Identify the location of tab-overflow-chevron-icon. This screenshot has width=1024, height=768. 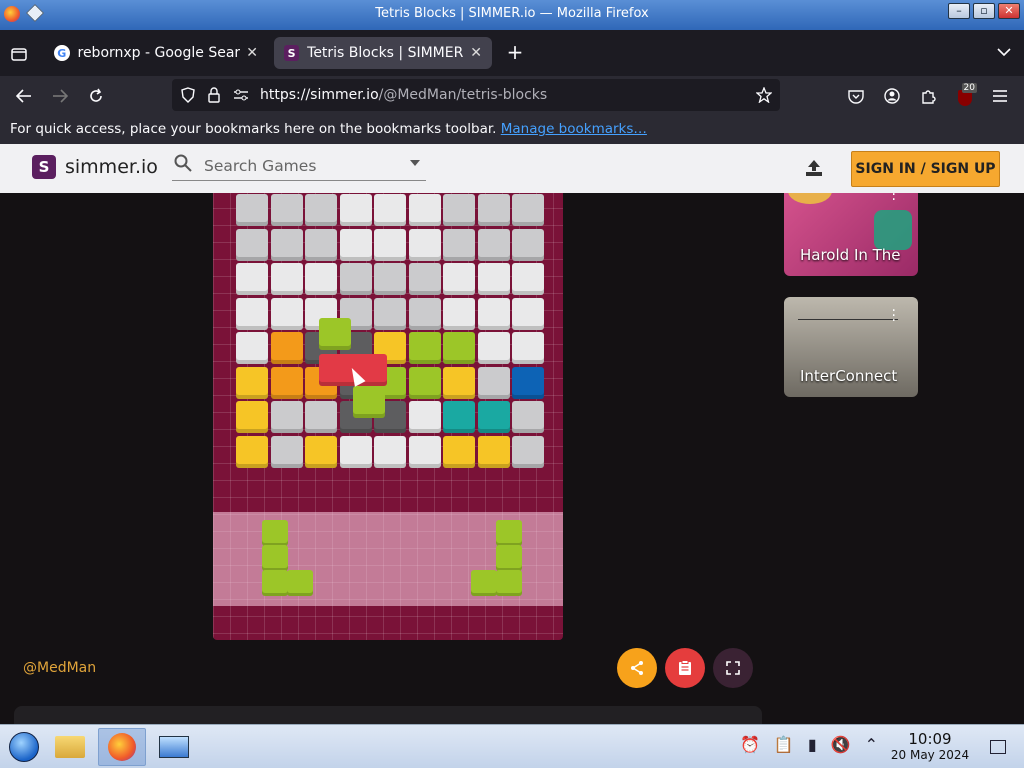
(1004, 52).